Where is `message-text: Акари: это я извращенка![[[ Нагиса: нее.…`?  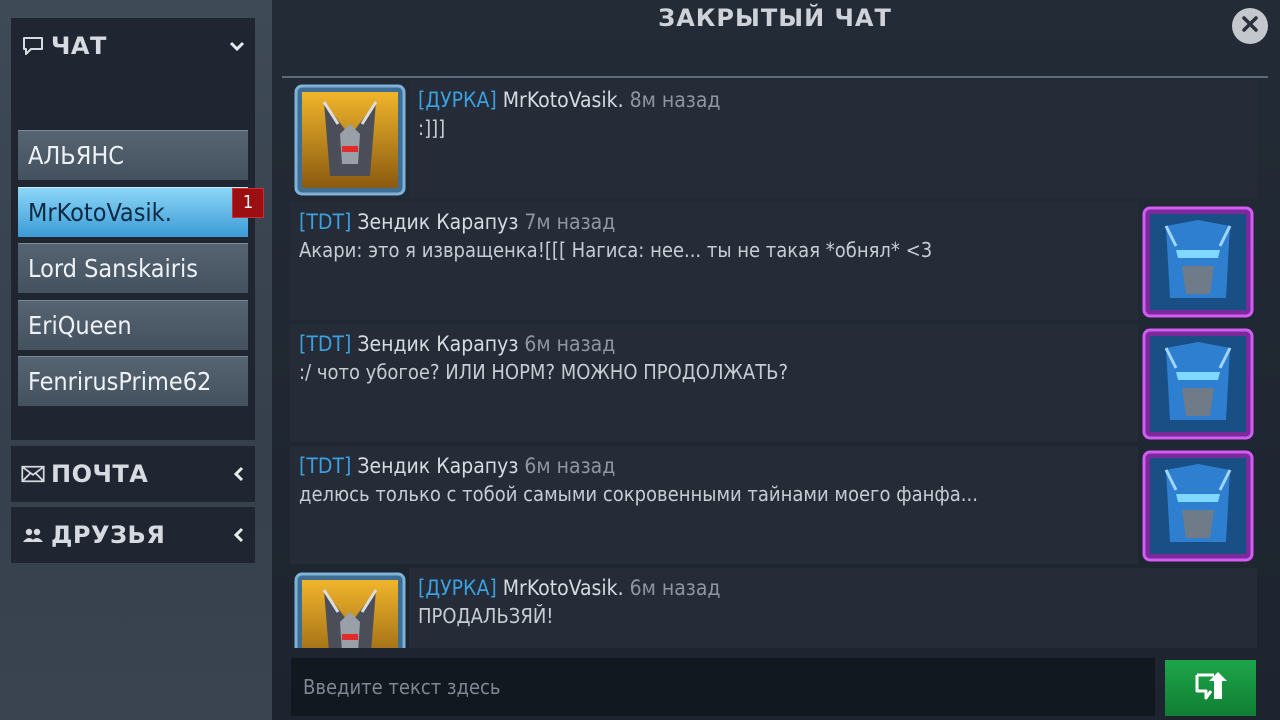 message-text: Акари: это я извращенка![[[ Нагиса: нее.… is located at coordinates (616, 250).